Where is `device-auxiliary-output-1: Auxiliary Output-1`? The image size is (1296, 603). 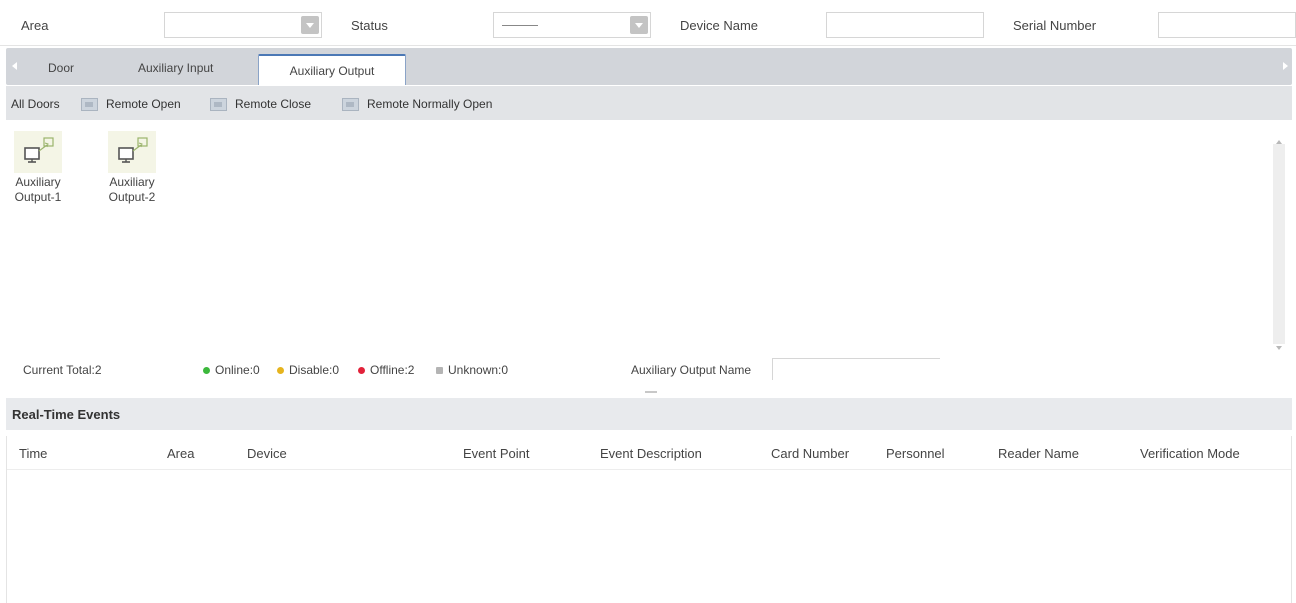 device-auxiliary-output-1: Auxiliary Output-1 is located at coordinates (38, 167).